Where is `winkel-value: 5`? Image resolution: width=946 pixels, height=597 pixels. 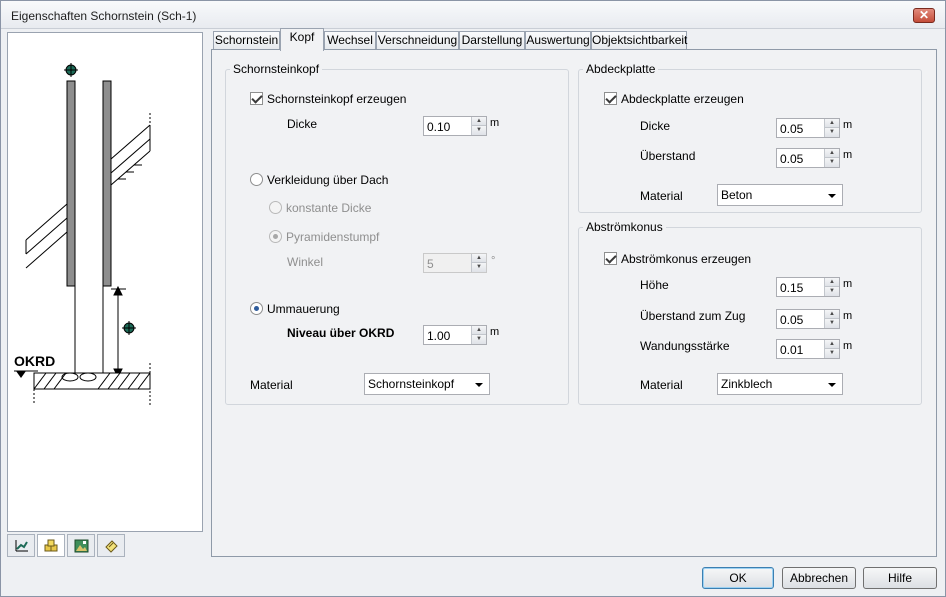 winkel-value: 5 is located at coordinates (430, 264).